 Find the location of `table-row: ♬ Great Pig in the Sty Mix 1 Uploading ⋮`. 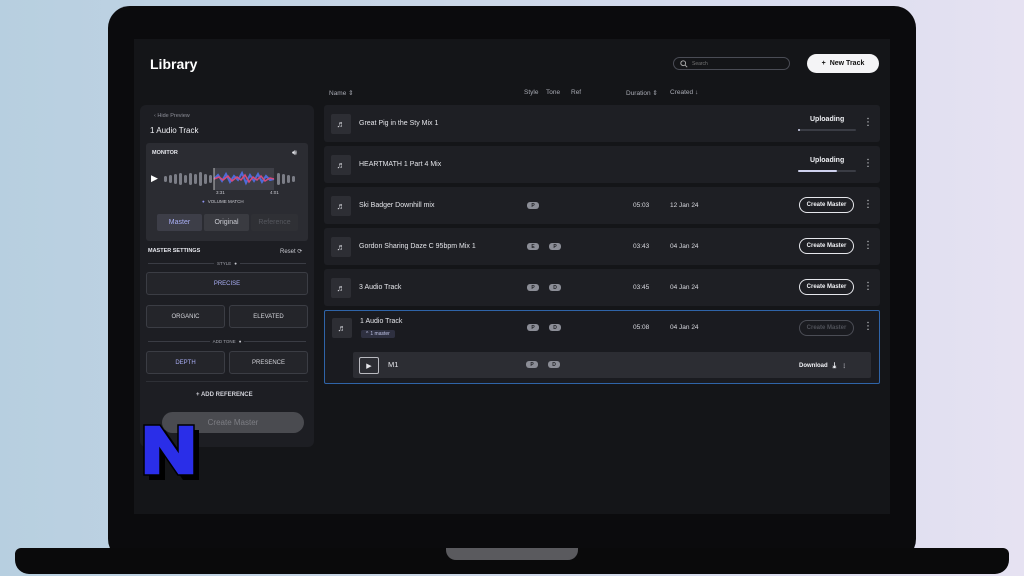

table-row: ♬ Great Pig in the Sty Mix 1 Uploading ⋮ is located at coordinates (602, 123).